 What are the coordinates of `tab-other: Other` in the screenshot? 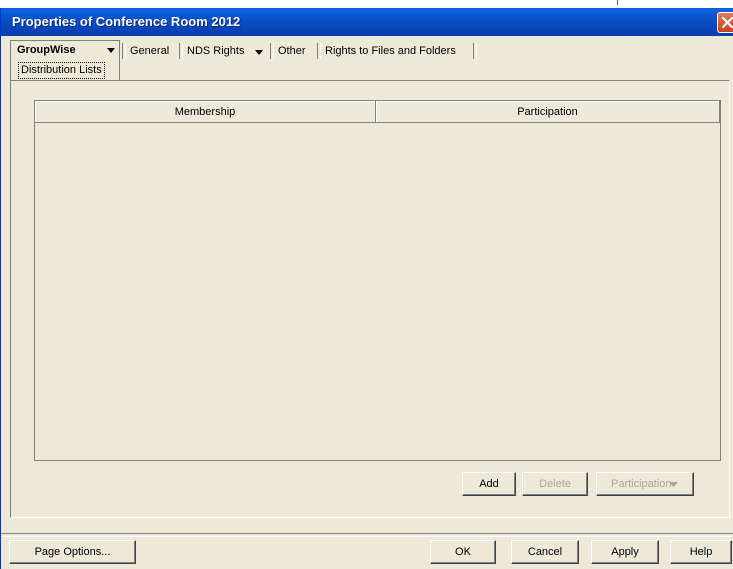 It's located at (292, 51).